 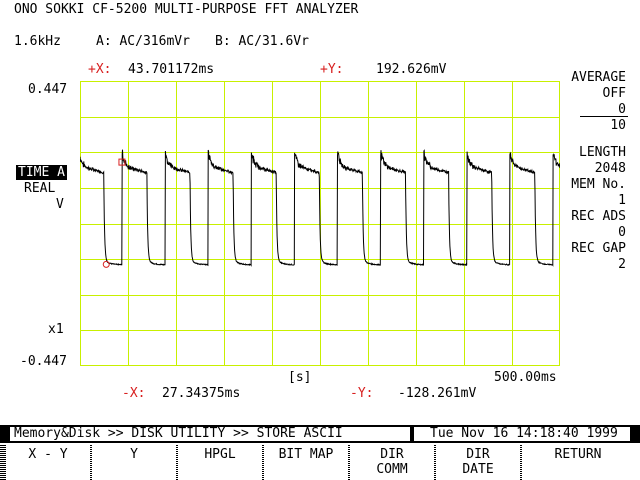 I want to click on minus-x-value: 27.34375ms, so click(x=201, y=393).